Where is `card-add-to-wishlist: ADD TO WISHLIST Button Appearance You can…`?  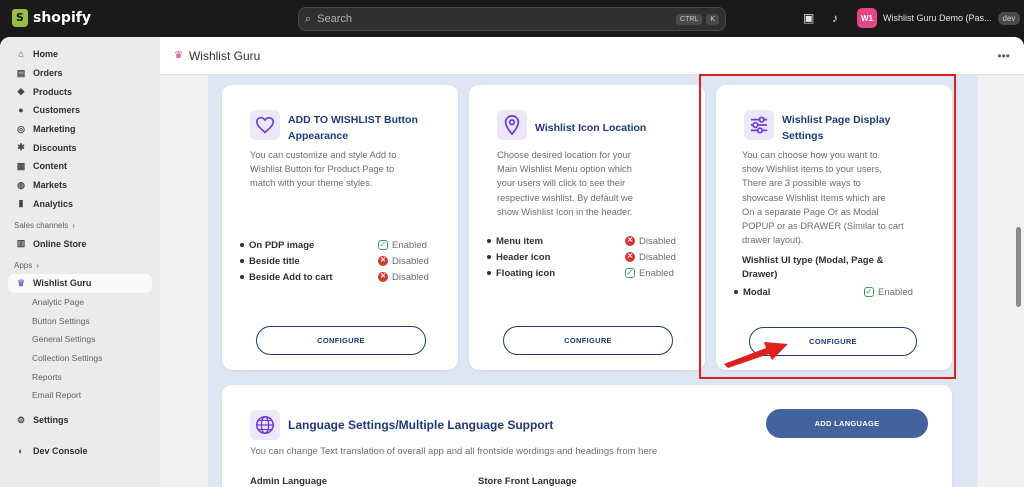 card-add-to-wishlist: ADD TO WISHLIST Button Appearance You can… is located at coordinates (340, 227).